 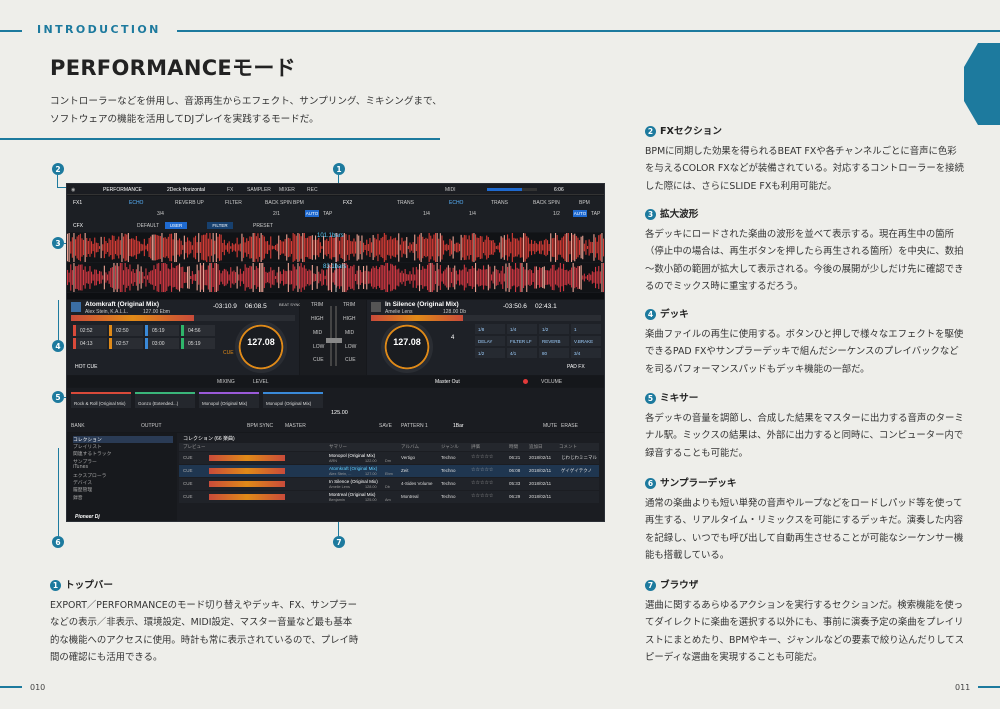 I want to click on fx-toggle: FX, so click(x=230, y=190).